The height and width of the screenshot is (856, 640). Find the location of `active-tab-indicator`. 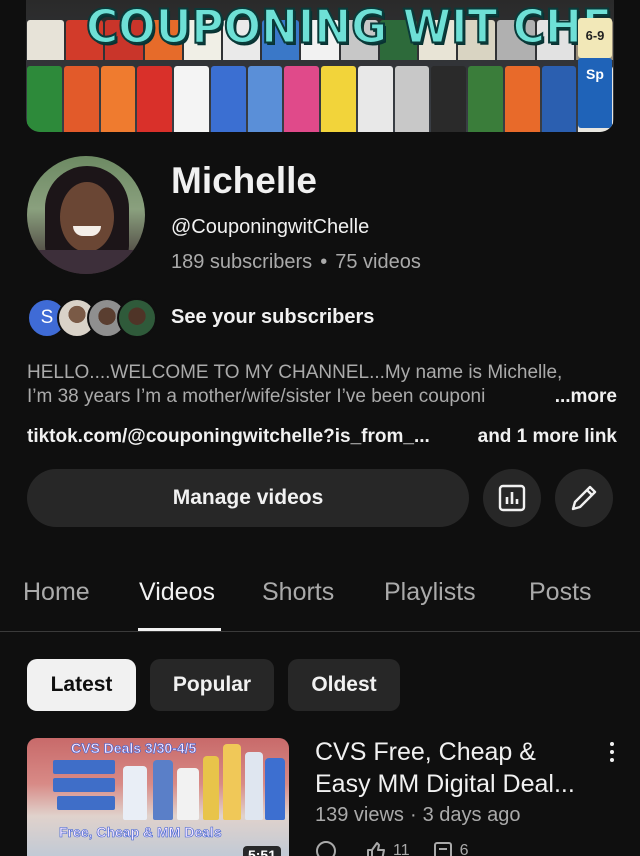

active-tab-indicator is located at coordinates (179, 629).